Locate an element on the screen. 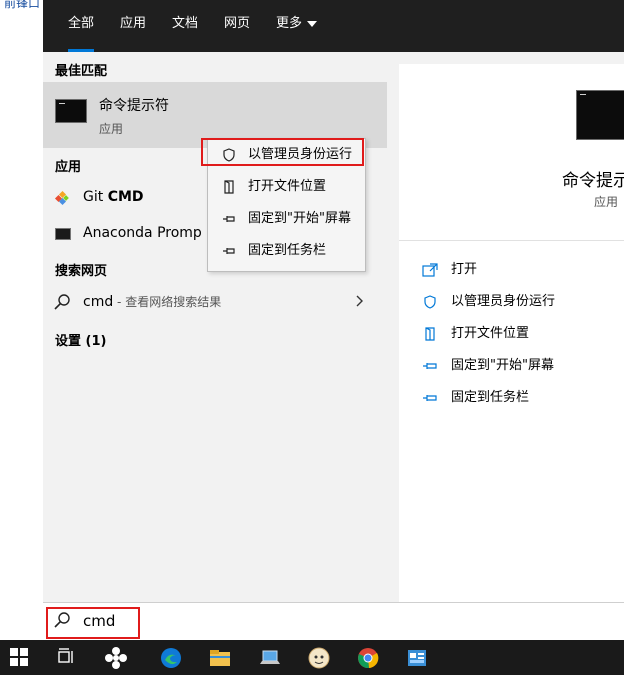 This screenshot has width=624, height=675. preview-action-run-as-admin-label: 以管理员身份运行 is located at coordinates (503, 301).